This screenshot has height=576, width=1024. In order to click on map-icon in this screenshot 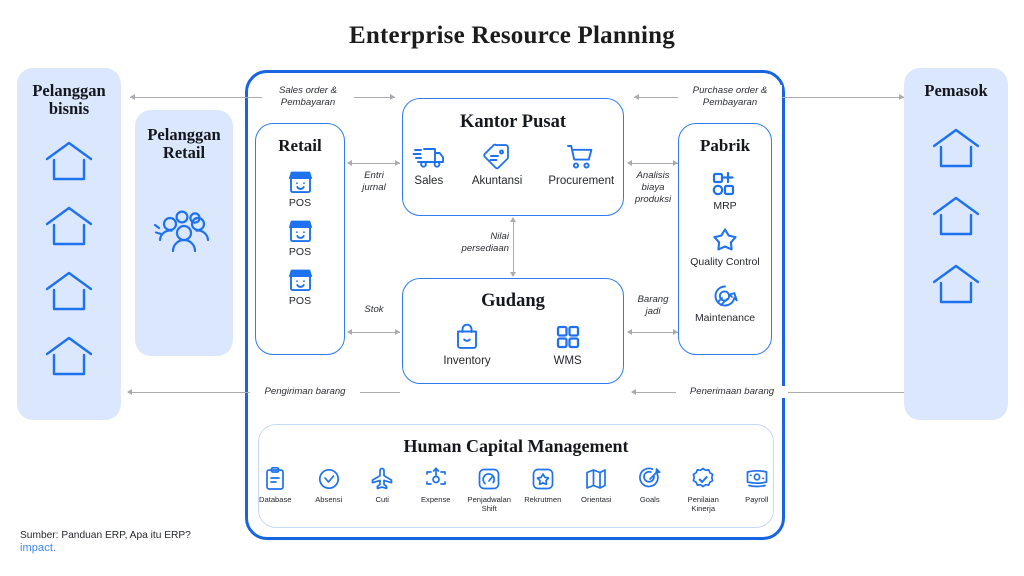, I will do `click(596, 479)`.